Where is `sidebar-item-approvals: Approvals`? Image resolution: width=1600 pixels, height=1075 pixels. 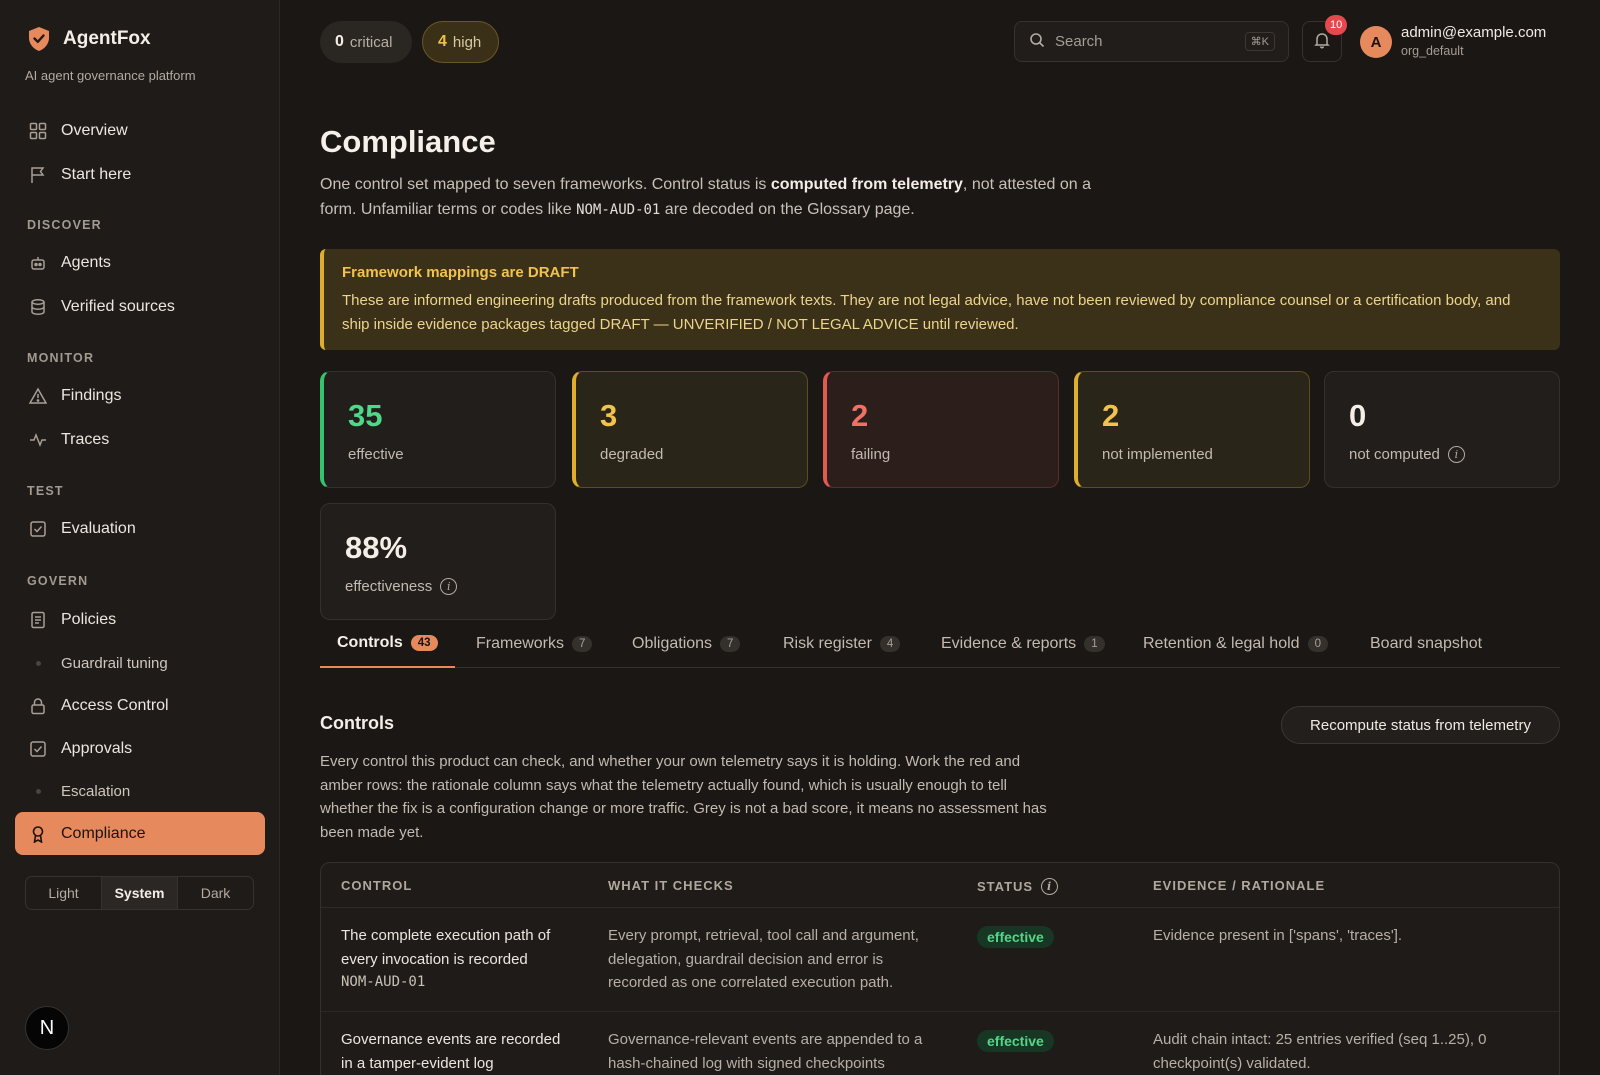
sidebar-item-approvals: Approvals is located at coordinates (140, 749).